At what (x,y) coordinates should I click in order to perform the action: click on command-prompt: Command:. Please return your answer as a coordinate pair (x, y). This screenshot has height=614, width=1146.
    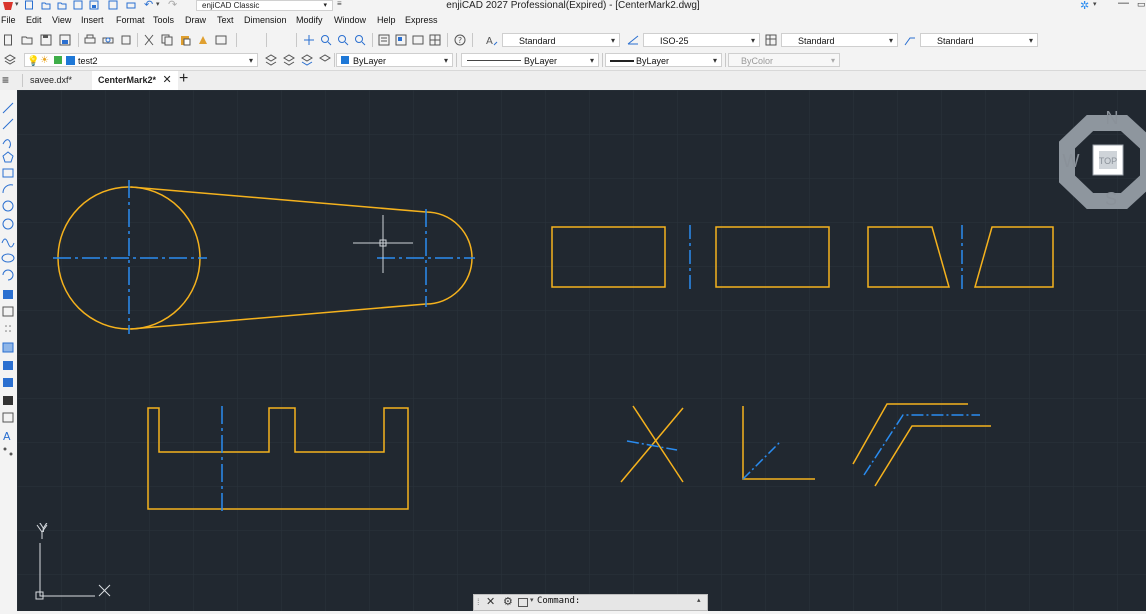
    Looking at the image, I should click on (558, 601).